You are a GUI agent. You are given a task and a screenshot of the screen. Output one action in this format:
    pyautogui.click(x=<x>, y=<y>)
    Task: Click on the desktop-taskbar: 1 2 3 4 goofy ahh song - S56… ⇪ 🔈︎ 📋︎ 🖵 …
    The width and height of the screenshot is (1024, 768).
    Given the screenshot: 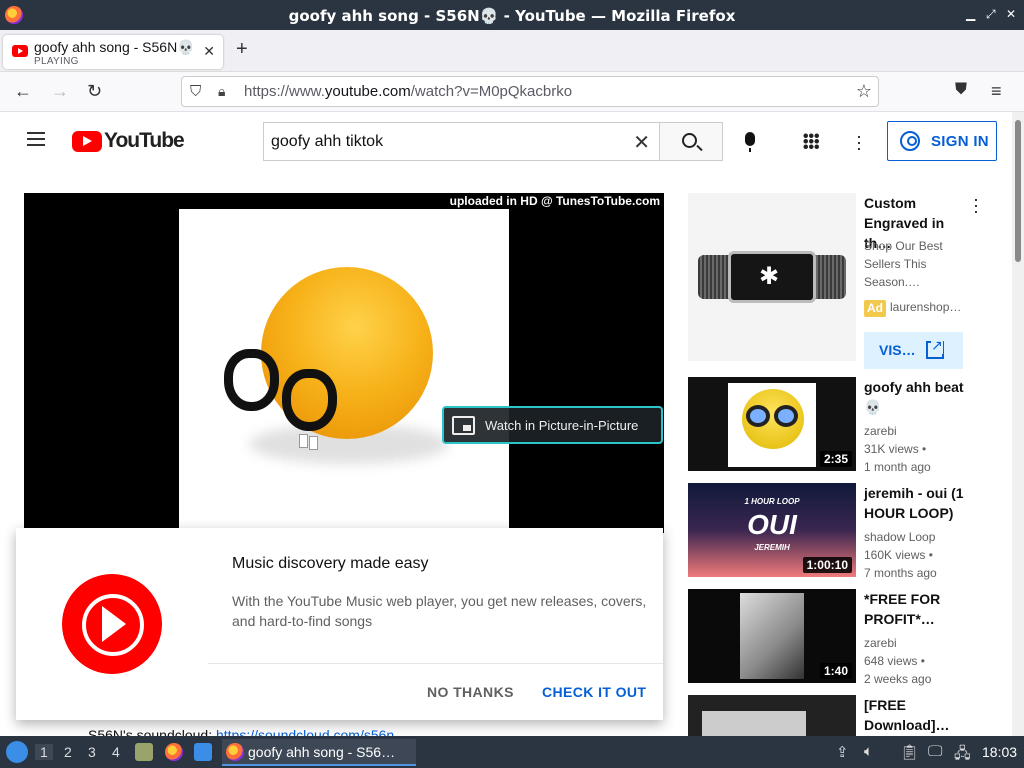 What is the action you would take?
    pyautogui.click(x=512, y=752)
    